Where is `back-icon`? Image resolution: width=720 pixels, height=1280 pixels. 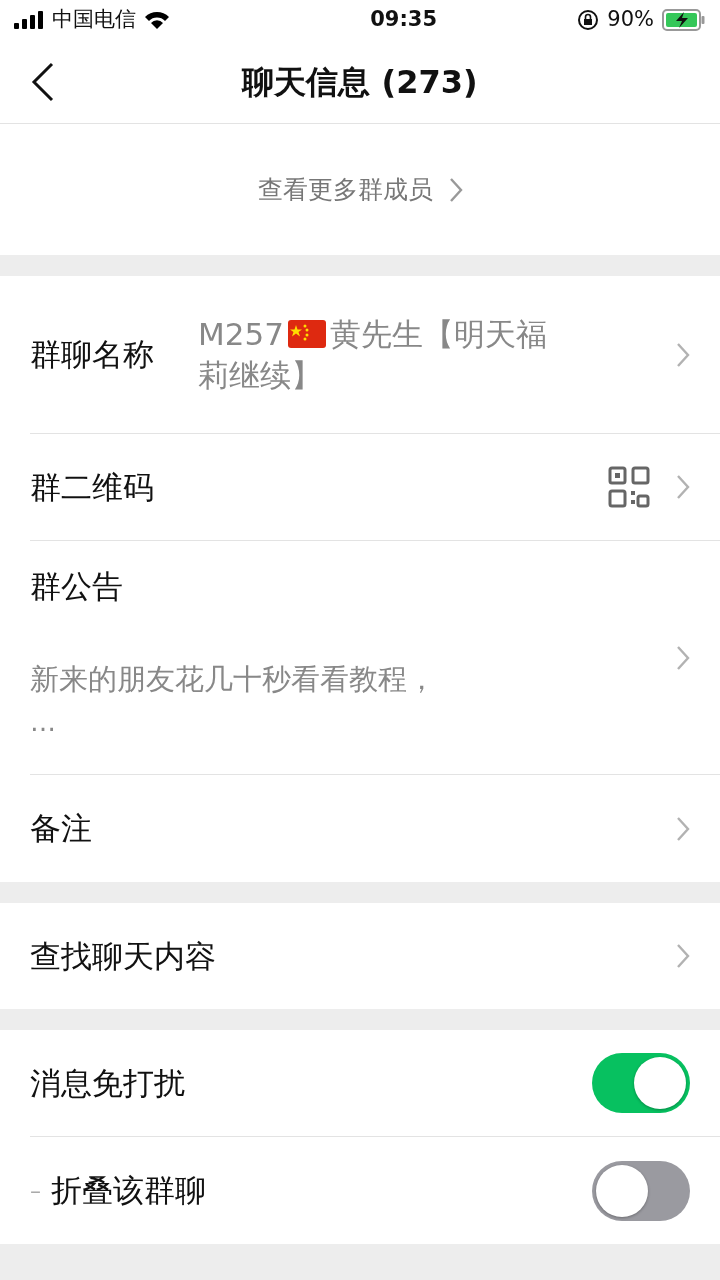 back-icon is located at coordinates (43, 82).